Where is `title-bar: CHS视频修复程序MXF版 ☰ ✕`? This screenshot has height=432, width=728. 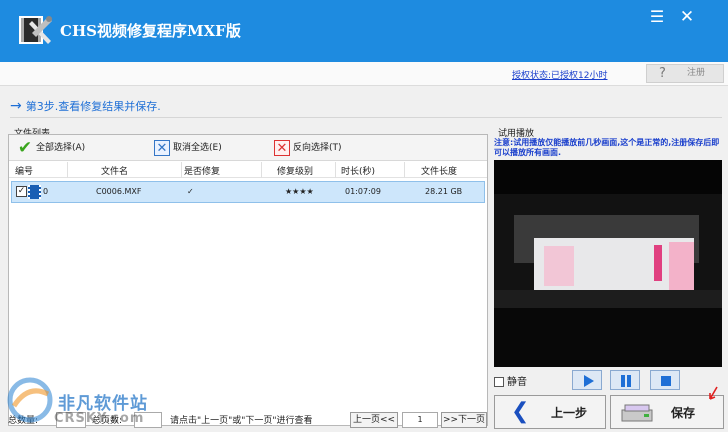
title-bar: CHS视频修复程序MXF版 ☰ ✕ is located at coordinates (364, 31).